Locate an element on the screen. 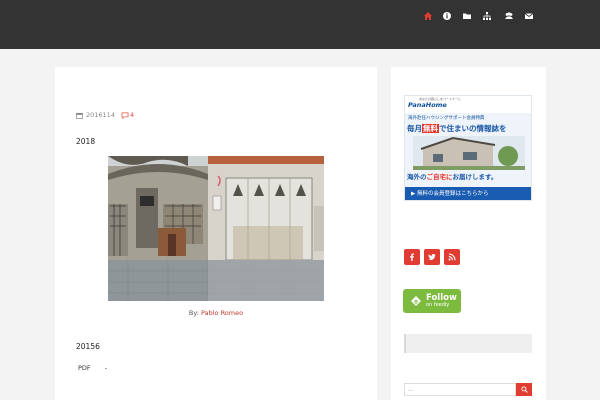 The height and width of the screenshot is (400, 600). search-button is located at coordinates (524, 389).